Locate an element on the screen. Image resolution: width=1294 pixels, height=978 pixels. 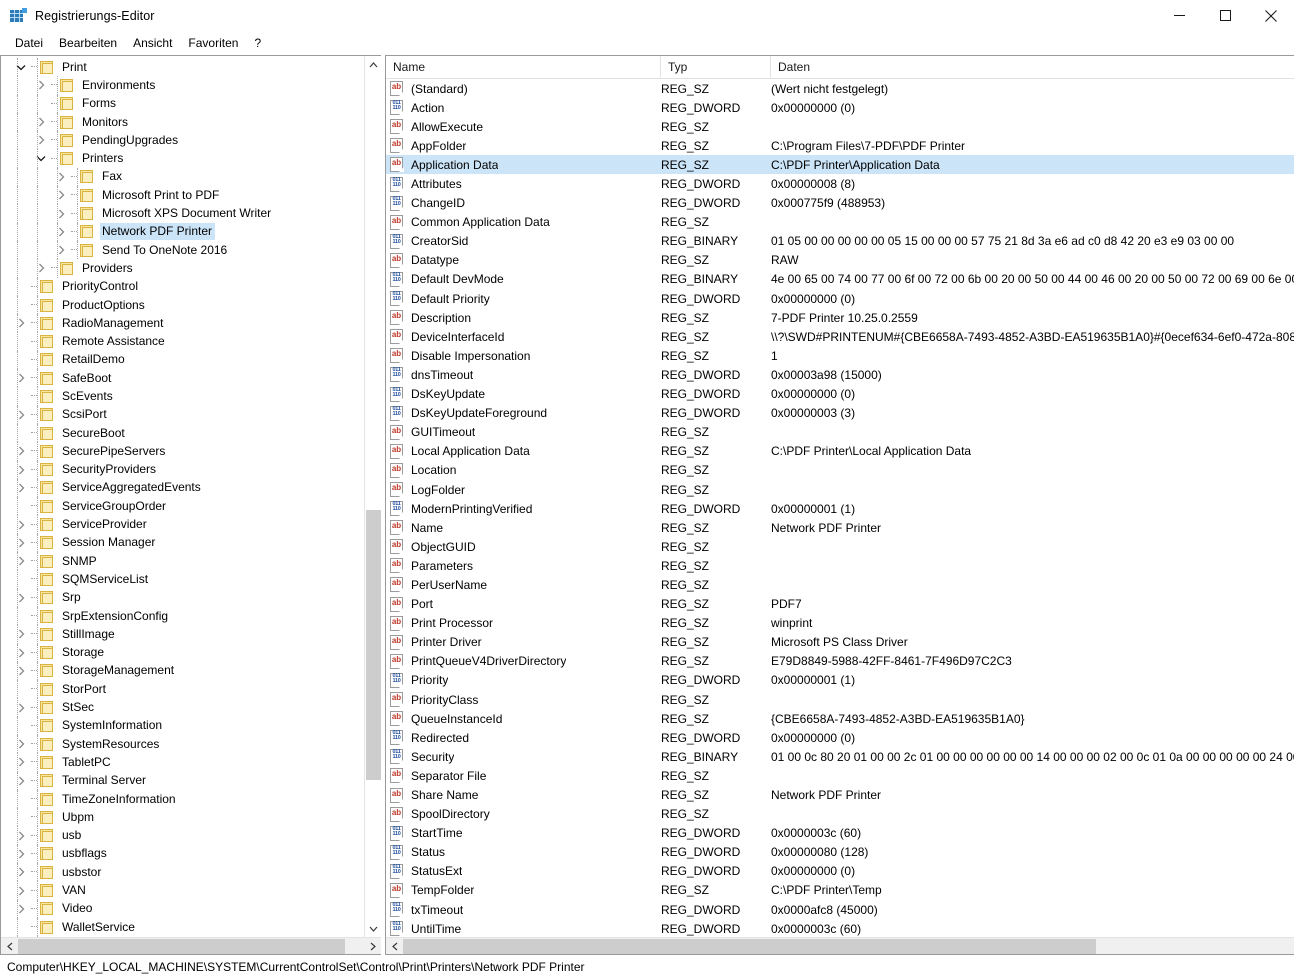
tree-node: Network PDF Printer is located at coordinates (182, 231).